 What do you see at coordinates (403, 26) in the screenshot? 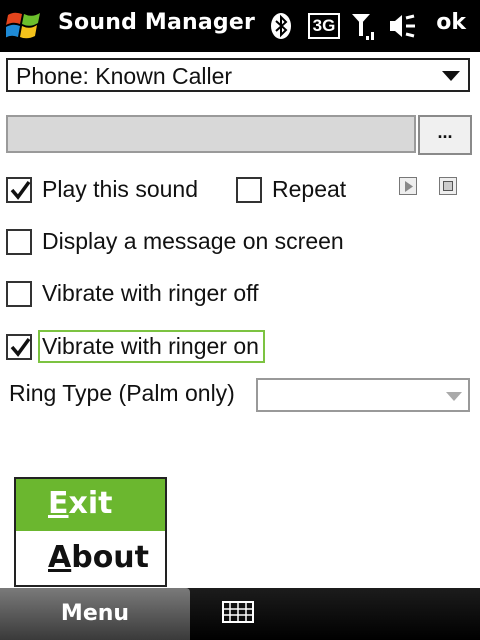
I see `speaker-muted-icon` at bounding box center [403, 26].